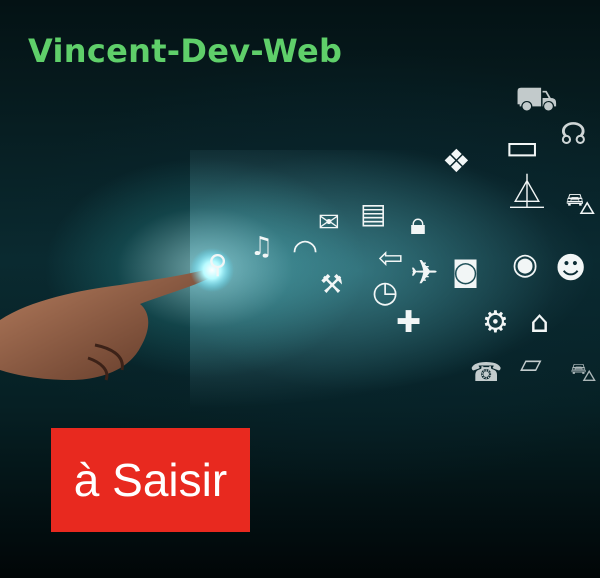  Describe the element at coordinates (262, 247) in the screenshot. I see `music-note-icon: ♫` at that location.